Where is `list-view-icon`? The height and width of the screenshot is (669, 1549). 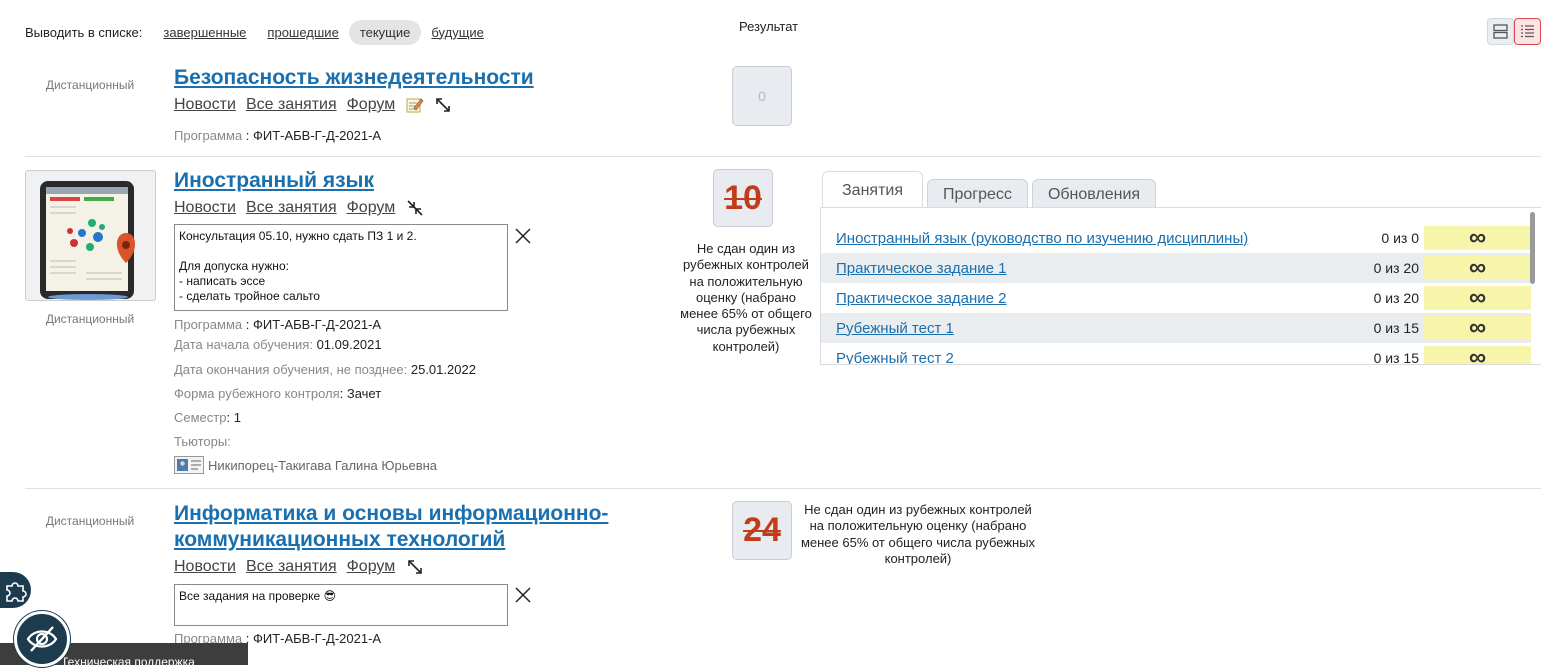 list-view-icon is located at coordinates (1527, 31).